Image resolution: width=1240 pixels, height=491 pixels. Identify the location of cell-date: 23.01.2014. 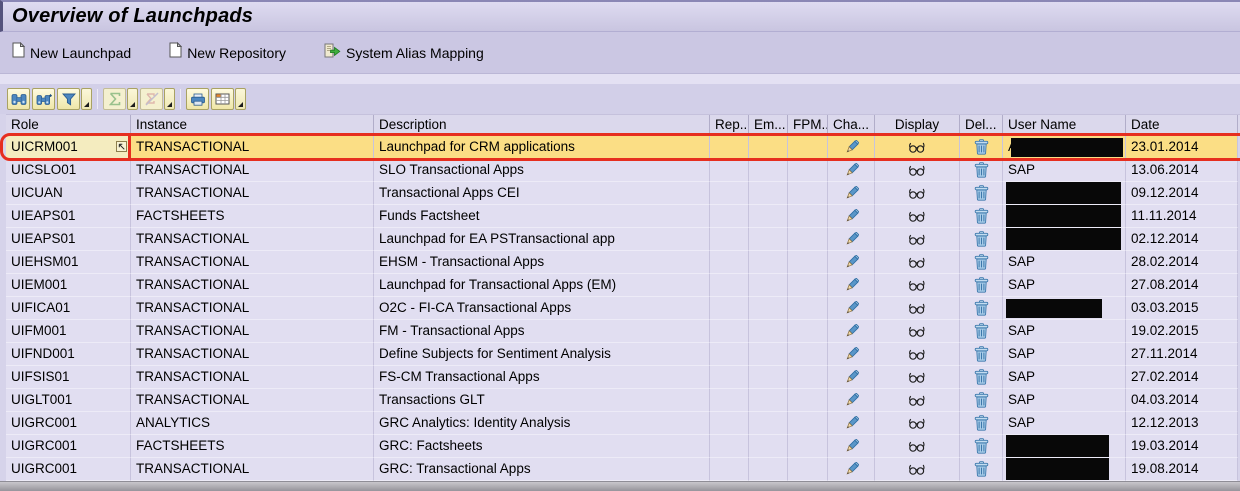
(1182, 147).